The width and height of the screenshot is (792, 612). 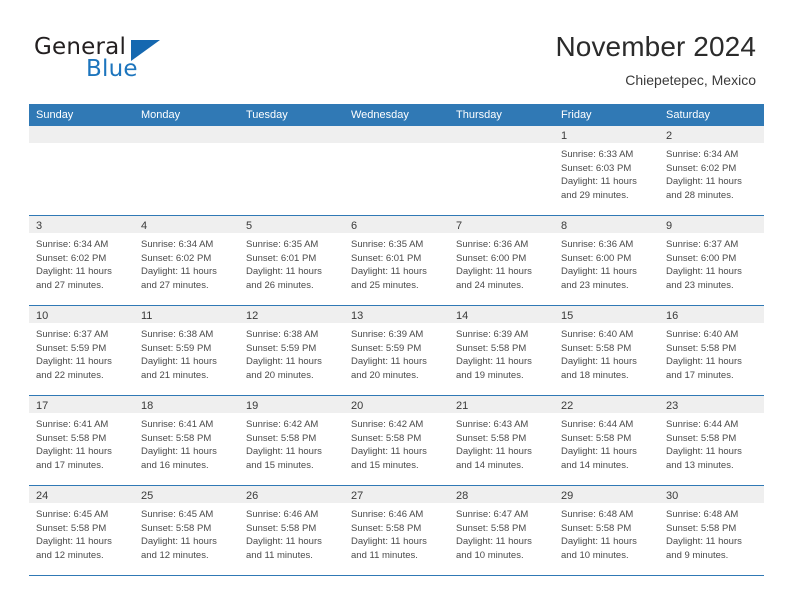 What do you see at coordinates (282, 334) in the screenshot?
I see `sunrise-text: Sunrise: 6:38 AM` at bounding box center [282, 334].